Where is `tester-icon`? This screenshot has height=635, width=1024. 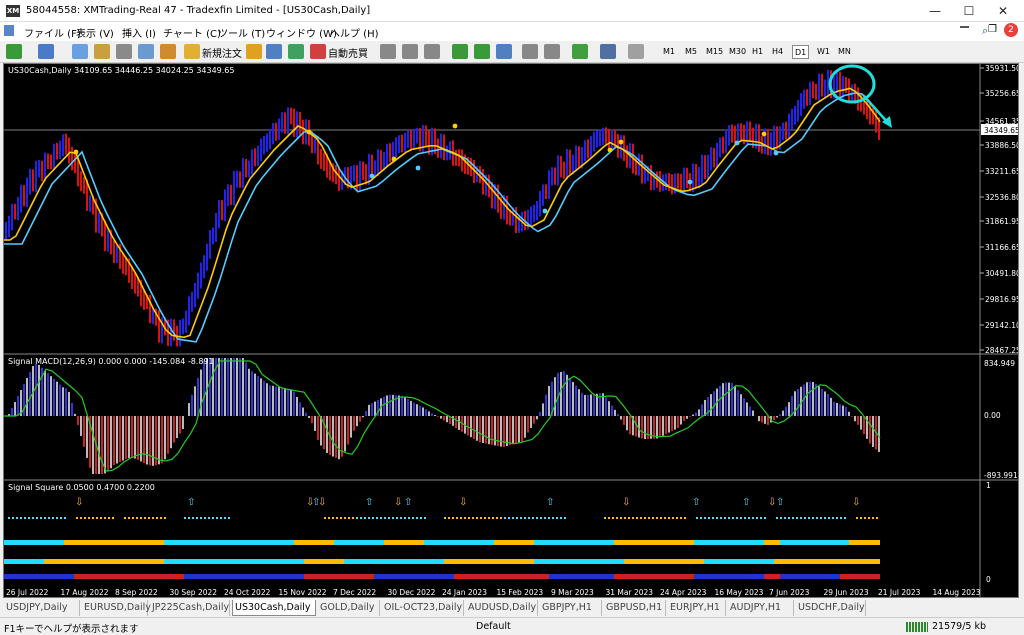
tester-icon is located at coordinates (168, 51).